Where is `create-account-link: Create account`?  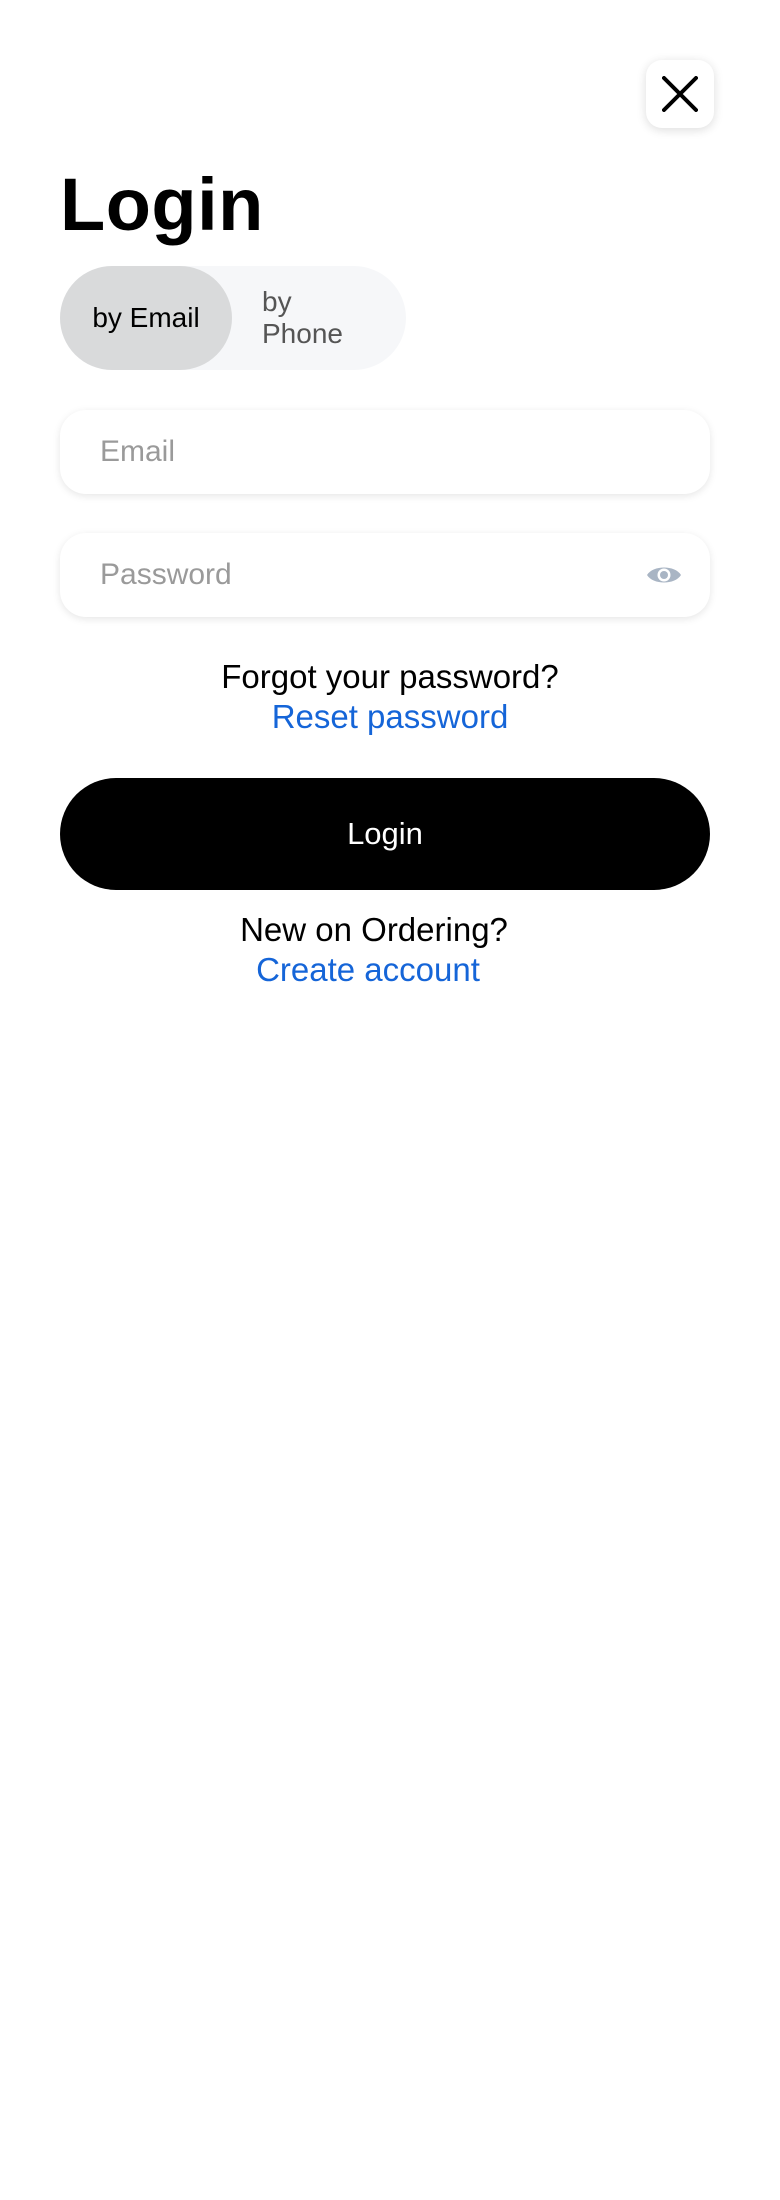
create-account-link: Create account is located at coordinates (368, 969).